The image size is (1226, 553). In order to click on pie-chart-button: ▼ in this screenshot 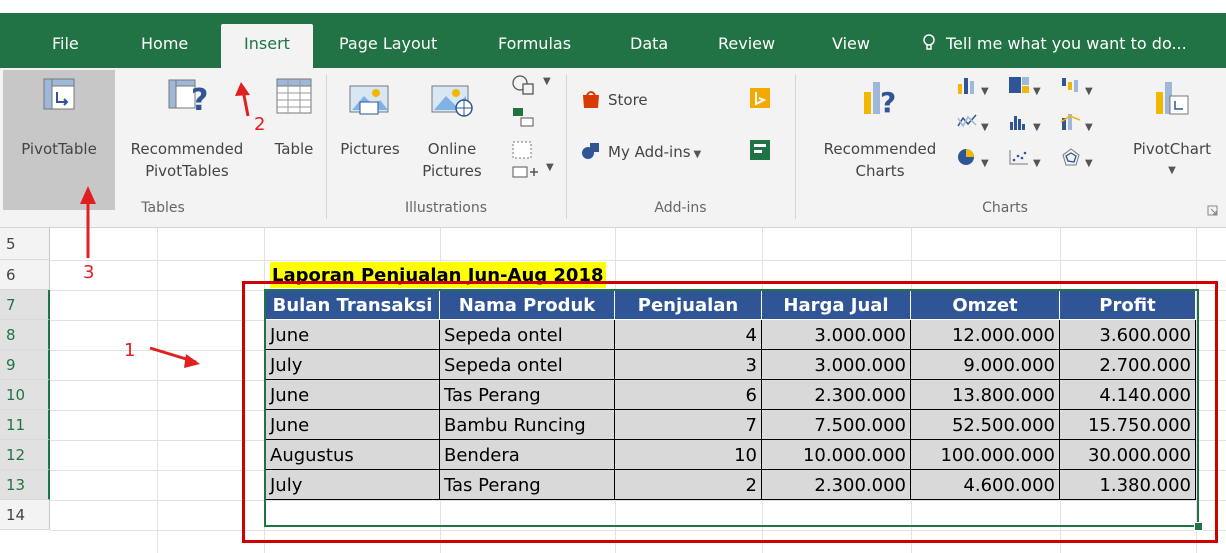, I will do `click(972, 159)`.